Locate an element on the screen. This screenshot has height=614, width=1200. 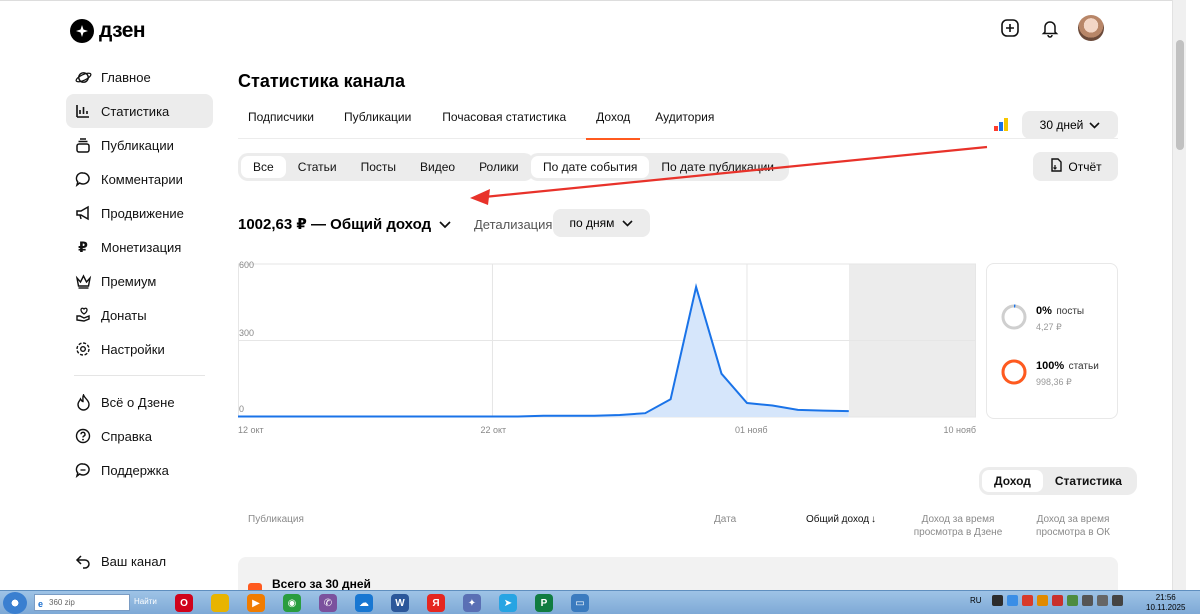
bell-icon is located at coordinates (1050, 28).